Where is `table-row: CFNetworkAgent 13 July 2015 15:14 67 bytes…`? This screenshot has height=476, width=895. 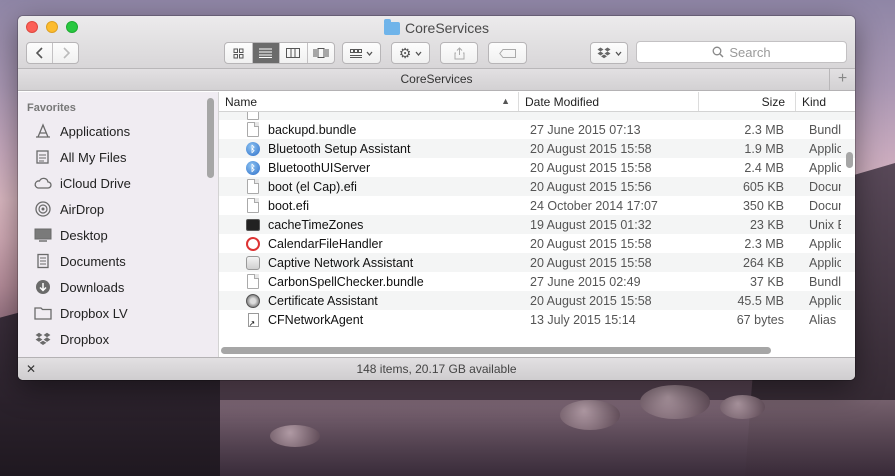 table-row: CFNetworkAgent 13 July 2015 15:14 67 bytes… is located at coordinates (537, 319).